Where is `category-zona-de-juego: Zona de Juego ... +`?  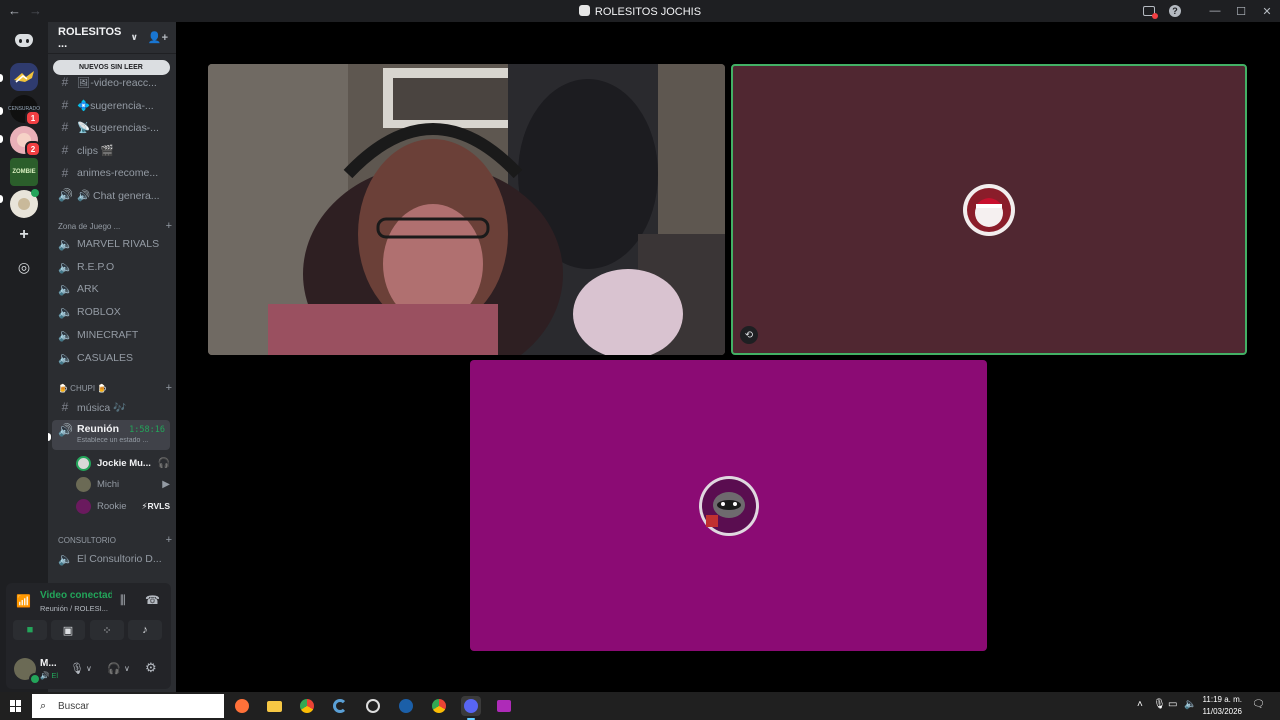
category-zona-de-juego: Zona de Juego ... + is located at coordinates (115, 226).